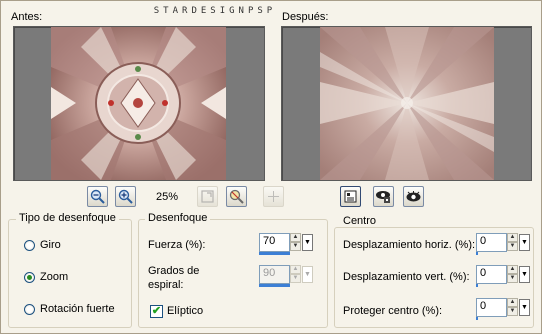  What do you see at coordinates (491, 274) in the screenshot?
I see `v-offset-input: 0` at bounding box center [491, 274].